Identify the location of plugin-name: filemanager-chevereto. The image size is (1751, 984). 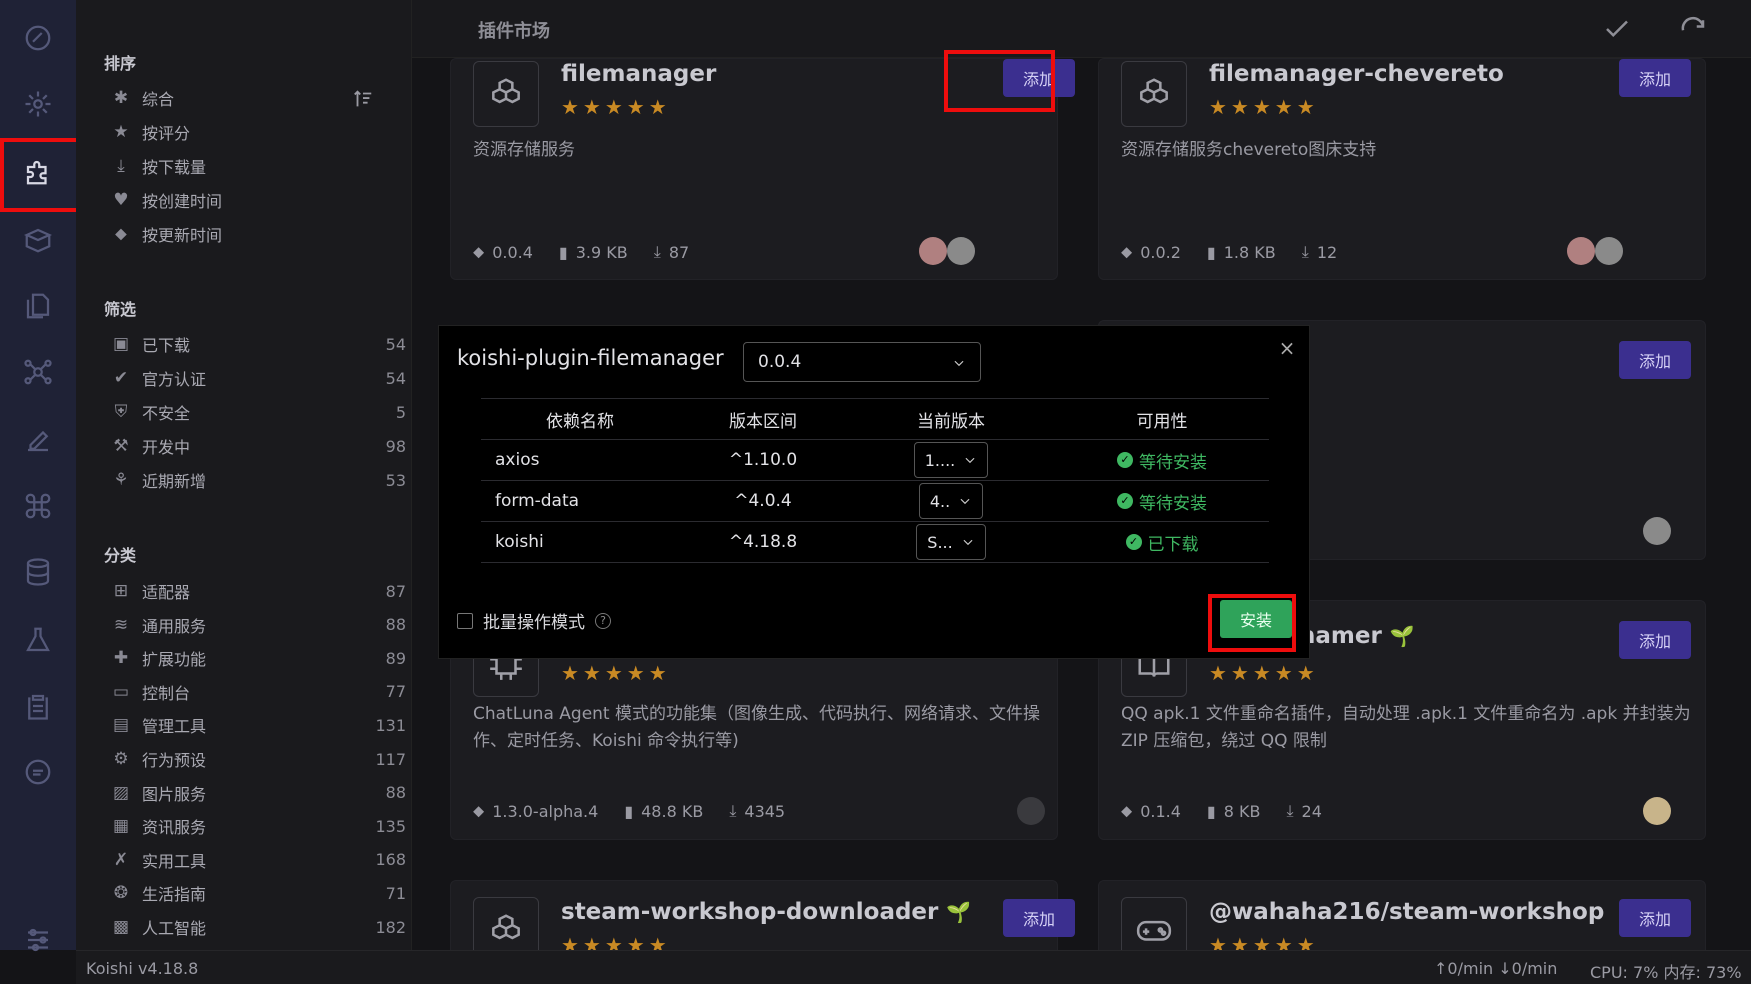
(1356, 74).